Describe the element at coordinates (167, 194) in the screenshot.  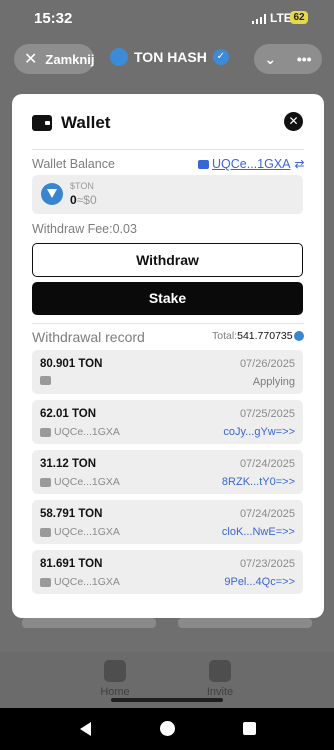
I see `balance-box: $TON 0≈$0` at that location.